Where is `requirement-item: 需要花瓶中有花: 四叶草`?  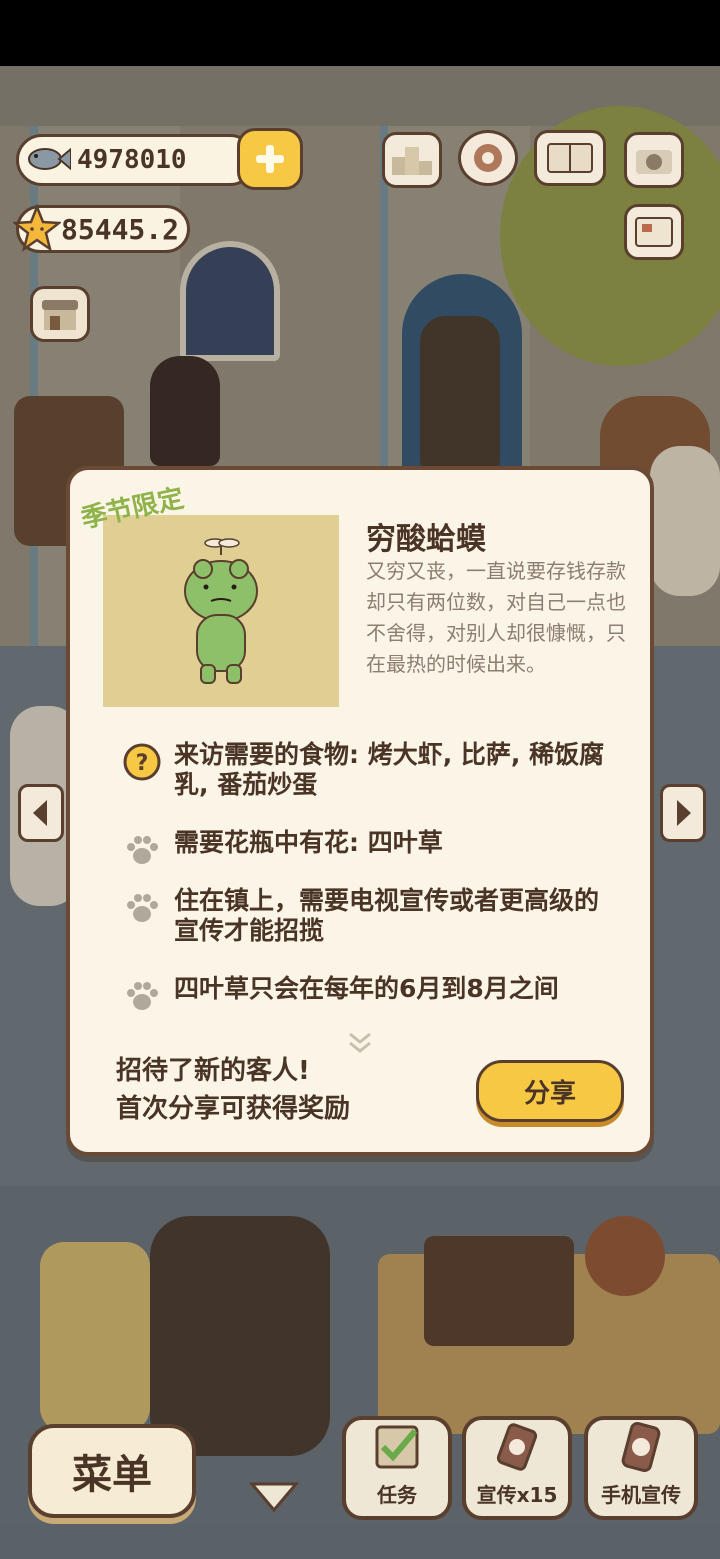
requirement-item: 需要花瓶中有花: 四叶草 is located at coordinates (370, 850).